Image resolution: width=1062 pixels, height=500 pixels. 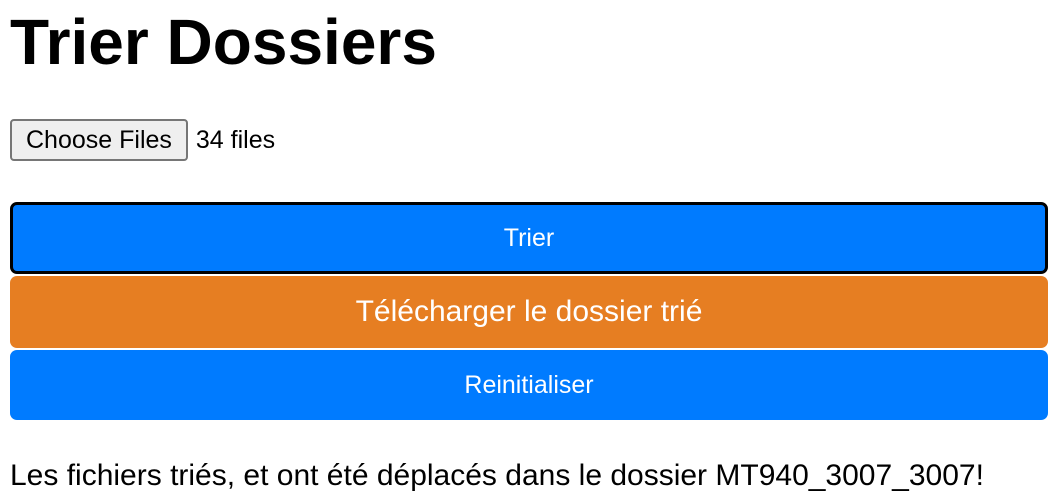 I want to click on file-input-row: Choose Files 34 files, so click(x=142, y=140).